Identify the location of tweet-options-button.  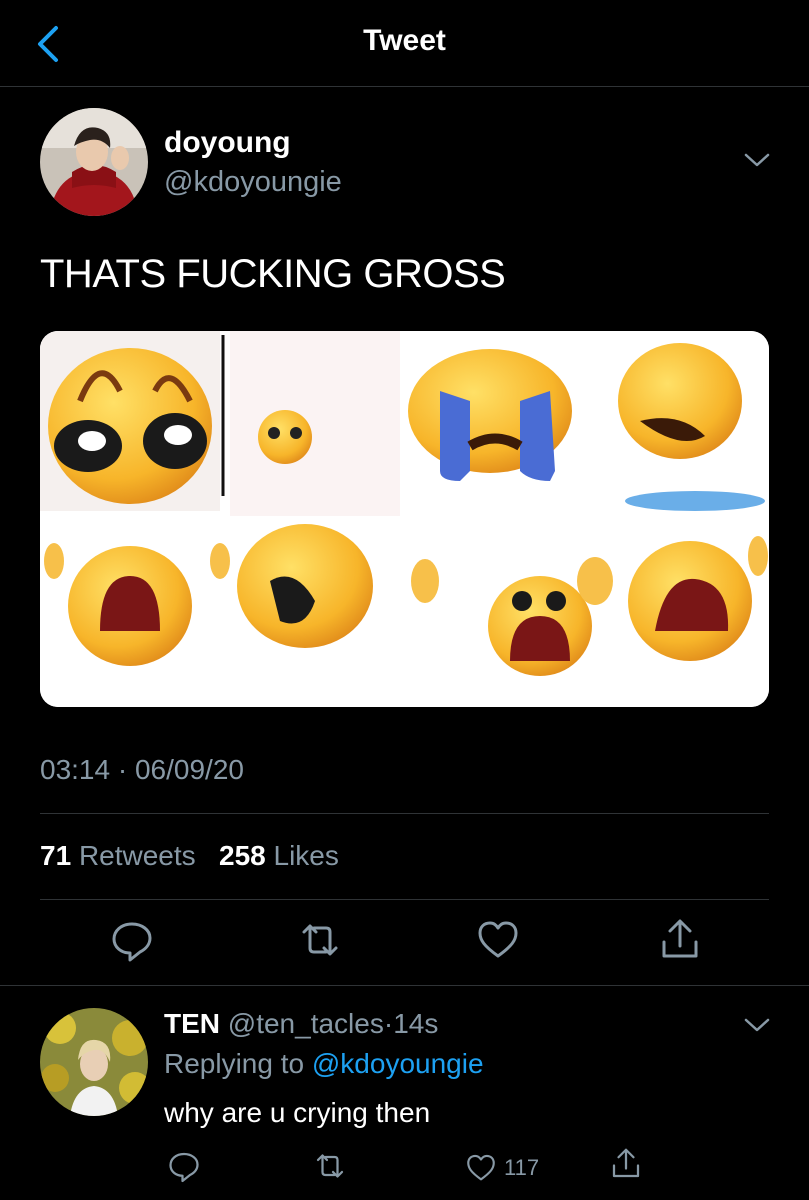
(757, 162).